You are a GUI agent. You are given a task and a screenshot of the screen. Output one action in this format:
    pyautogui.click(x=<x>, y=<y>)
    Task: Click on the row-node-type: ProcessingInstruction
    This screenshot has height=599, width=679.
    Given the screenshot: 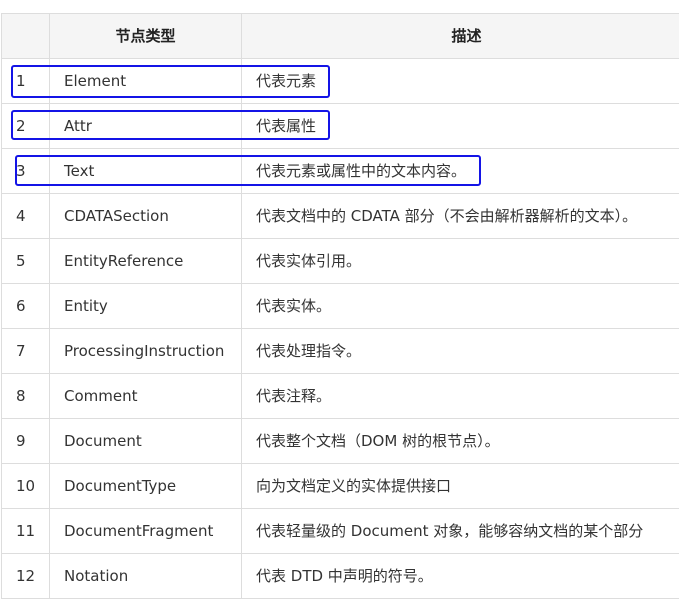 What is the action you would take?
    pyautogui.click(x=146, y=351)
    